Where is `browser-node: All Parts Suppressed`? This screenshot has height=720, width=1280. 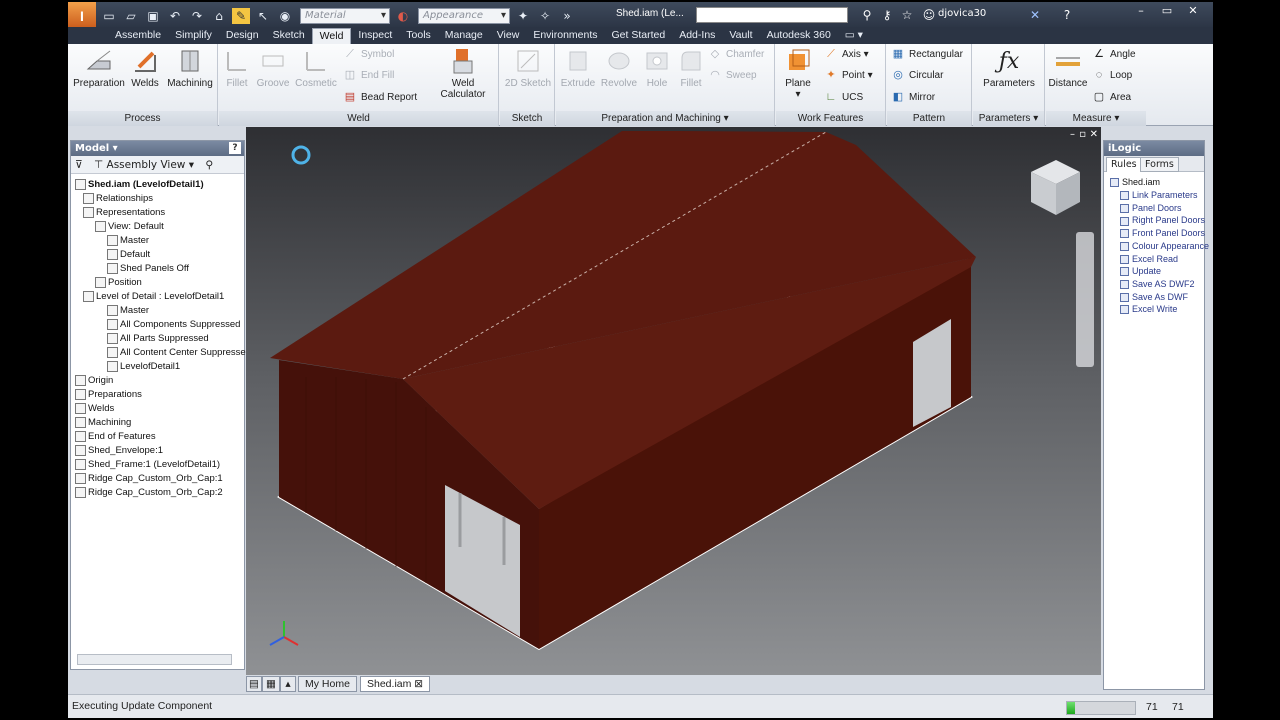 browser-node: All Parts Suppressed is located at coordinates (158, 339).